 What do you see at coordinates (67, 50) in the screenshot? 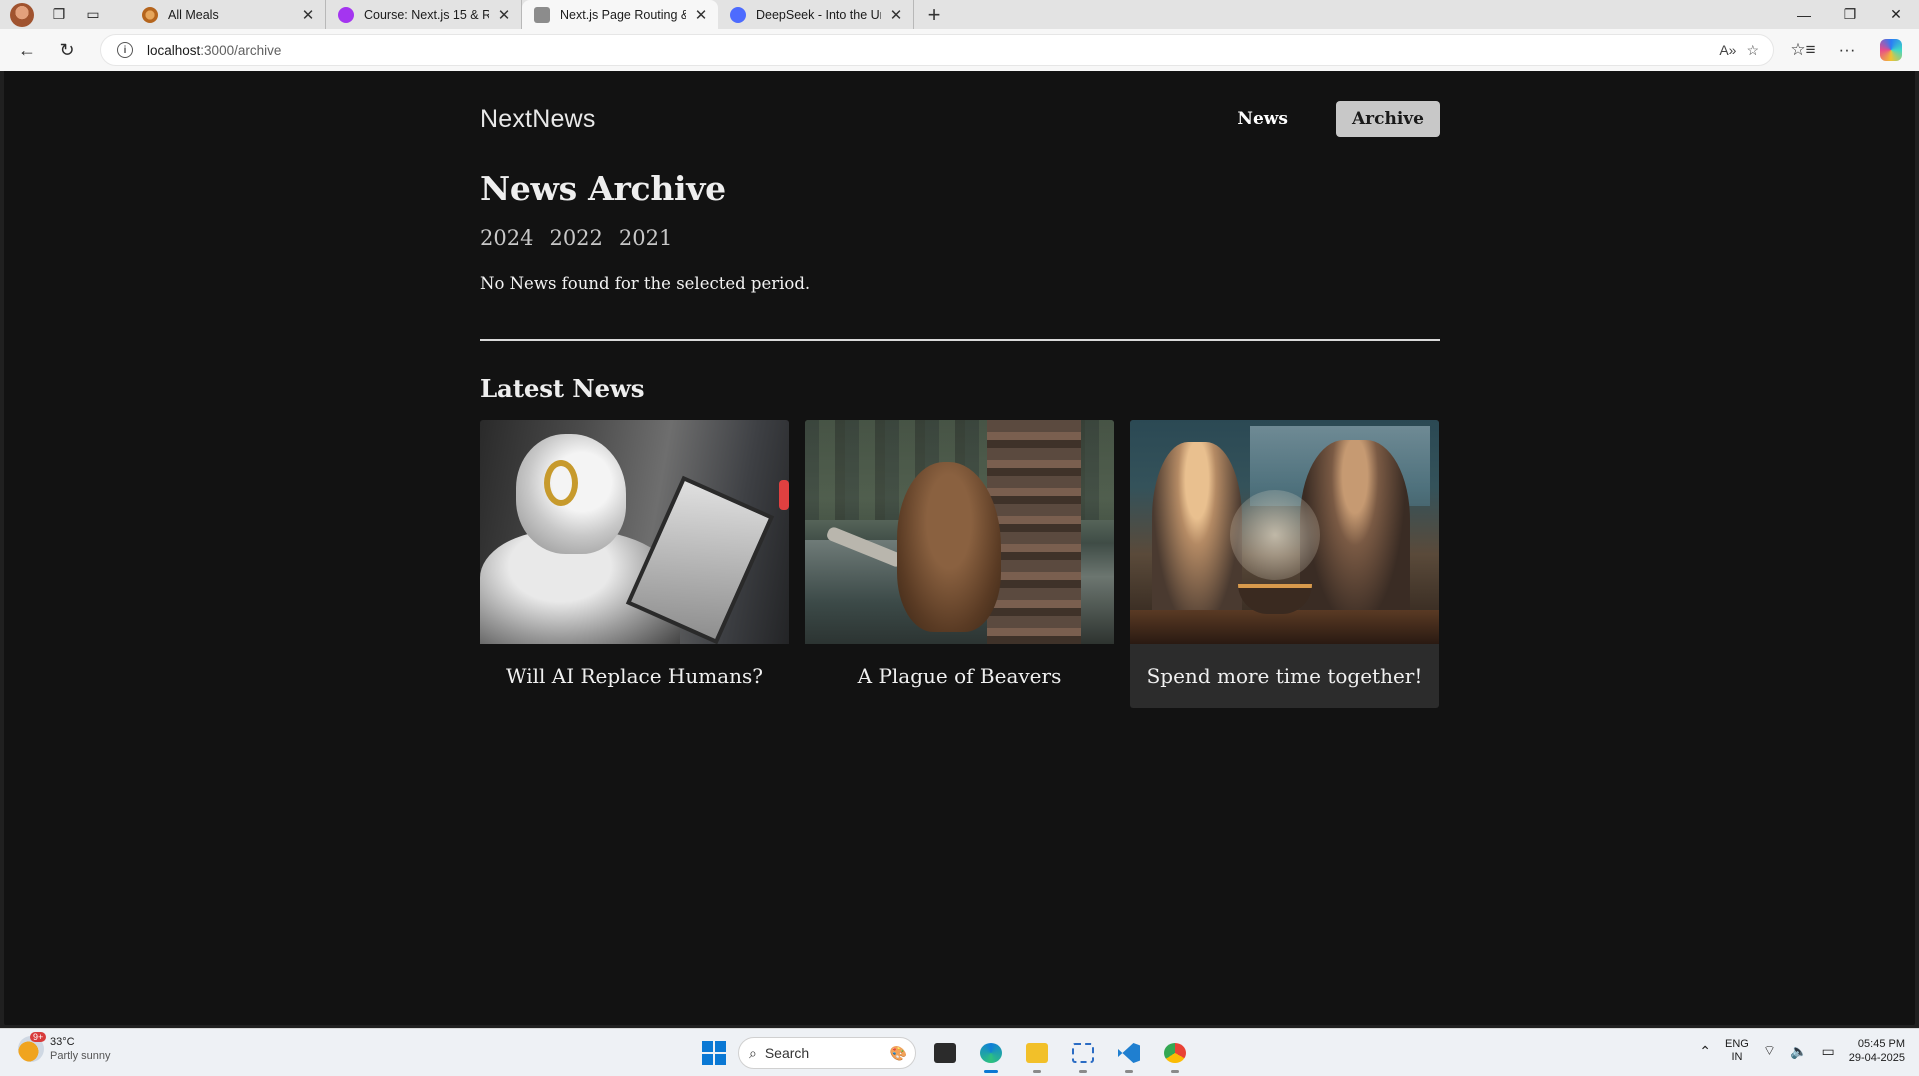
I see `refresh-icon: ↻` at bounding box center [67, 50].